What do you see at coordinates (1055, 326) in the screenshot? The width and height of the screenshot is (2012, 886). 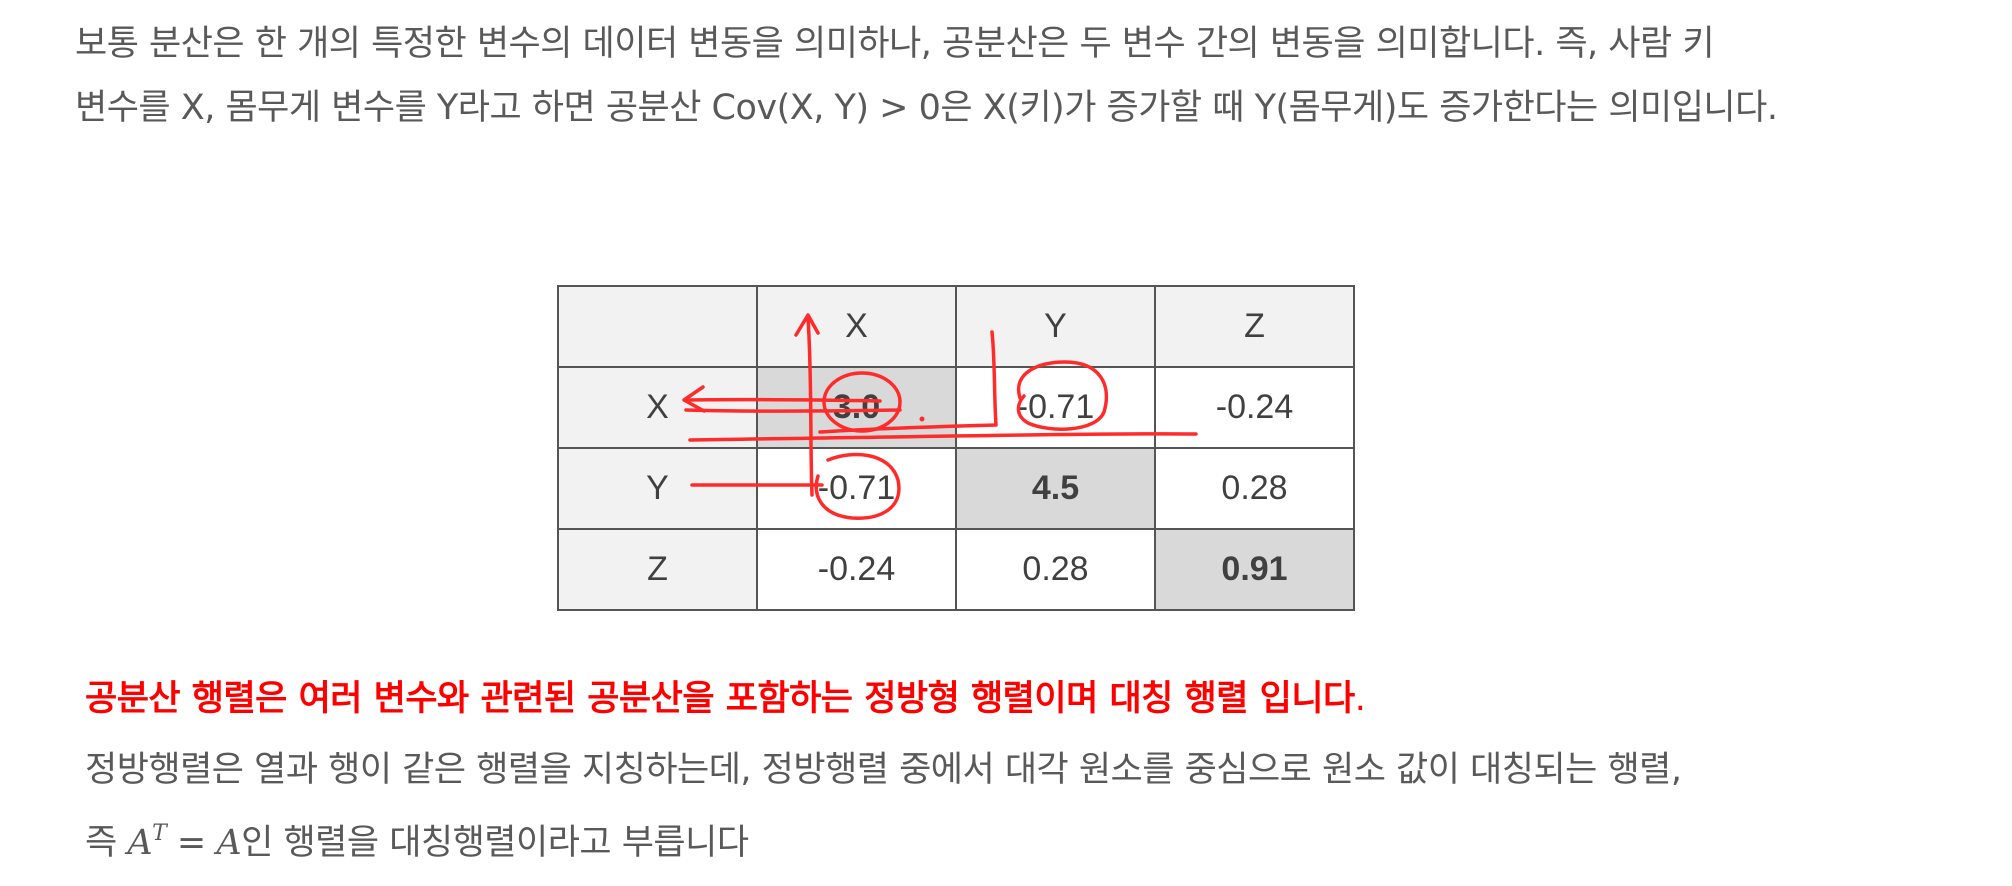 I see `matrix-col-header-y: Y` at bounding box center [1055, 326].